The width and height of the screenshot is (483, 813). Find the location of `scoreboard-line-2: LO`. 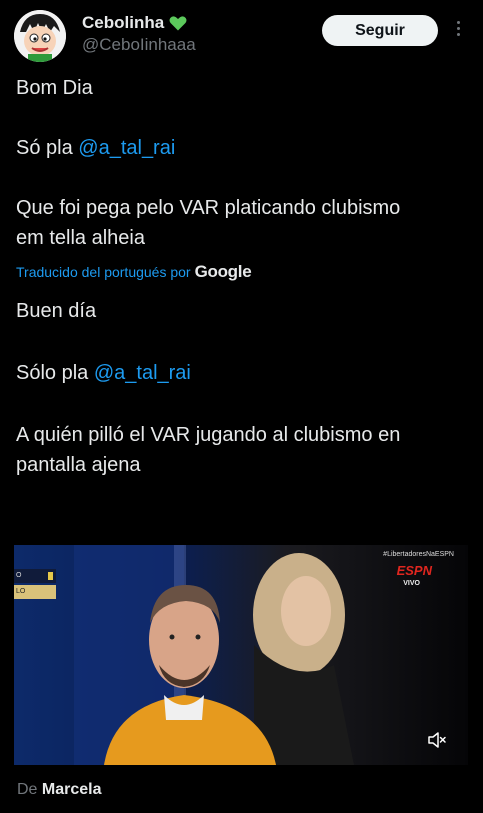

scoreboard-line-2: LO is located at coordinates (21, 591).